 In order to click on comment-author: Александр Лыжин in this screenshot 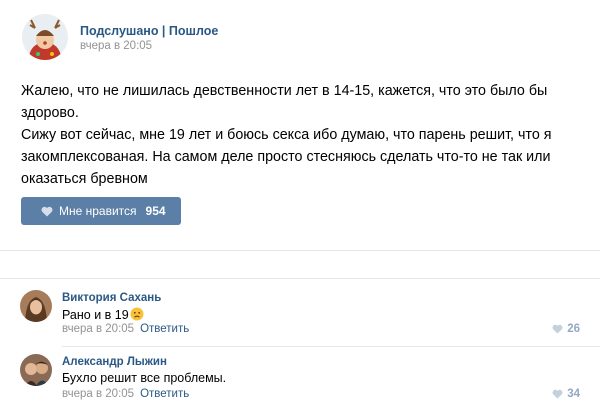, I will do `click(114, 362)`.